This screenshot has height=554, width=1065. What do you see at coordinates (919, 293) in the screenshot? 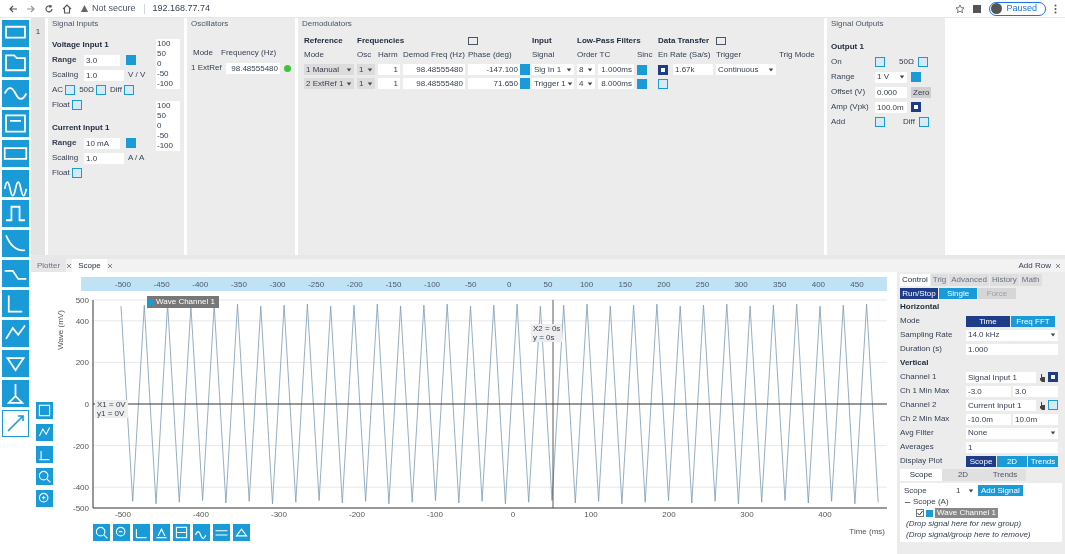
I see `segment-button: Run/Stop` at bounding box center [919, 293].